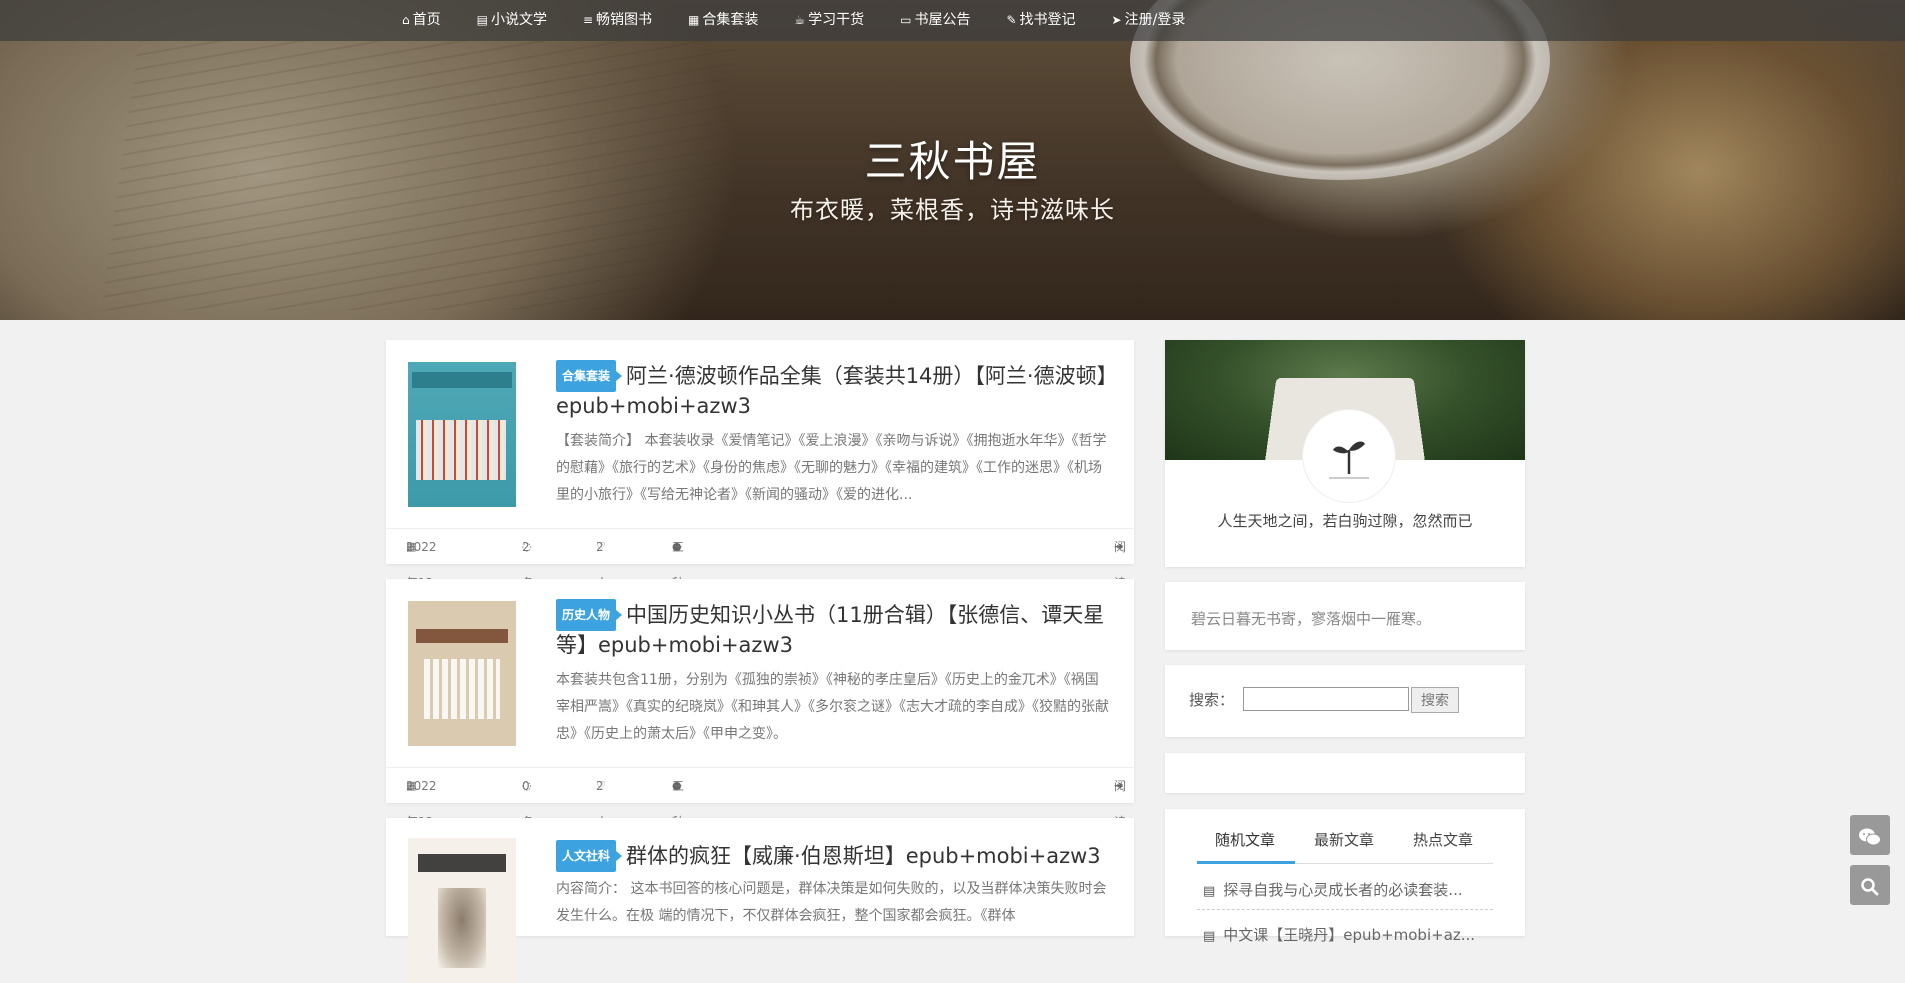  What do you see at coordinates (588, 20) in the screenshot?
I see `list-icon: ≡` at bounding box center [588, 20].